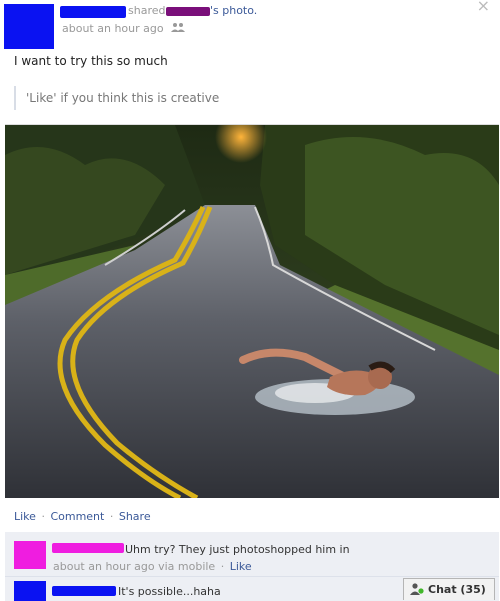 The height and width of the screenshot is (601, 500). I want to click on avatar-redaction, so click(29, 26).